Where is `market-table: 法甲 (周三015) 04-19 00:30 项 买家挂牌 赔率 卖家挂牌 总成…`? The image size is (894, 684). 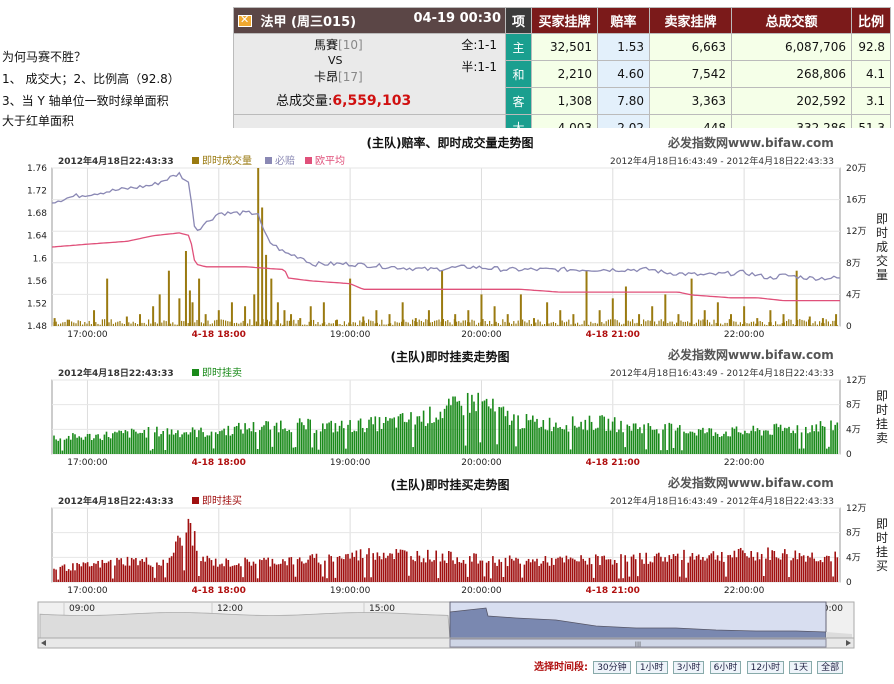 market-table: 法甲 (周三015) 04-19 00:30 项 买家挂牌 赔率 卖家挂牌 总成… is located at coordinates (562, 74).